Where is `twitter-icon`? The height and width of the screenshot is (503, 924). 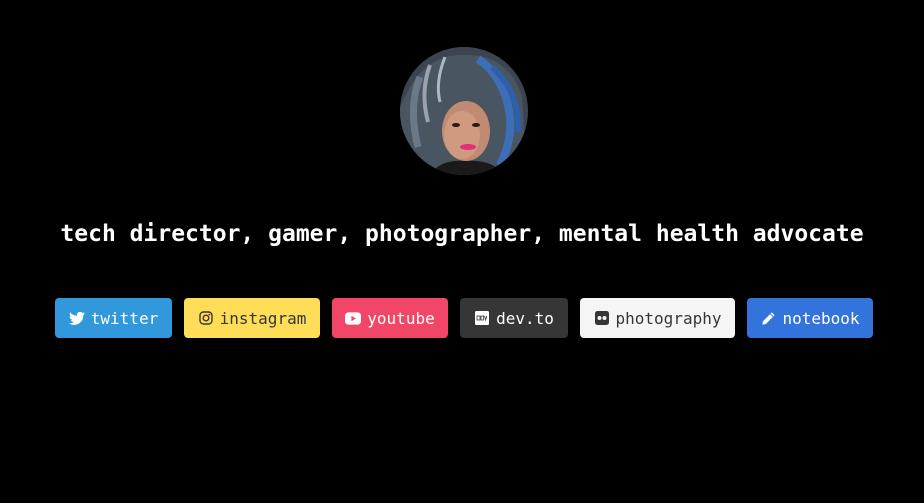 twitter-icon is located at coordinates (76, 318).